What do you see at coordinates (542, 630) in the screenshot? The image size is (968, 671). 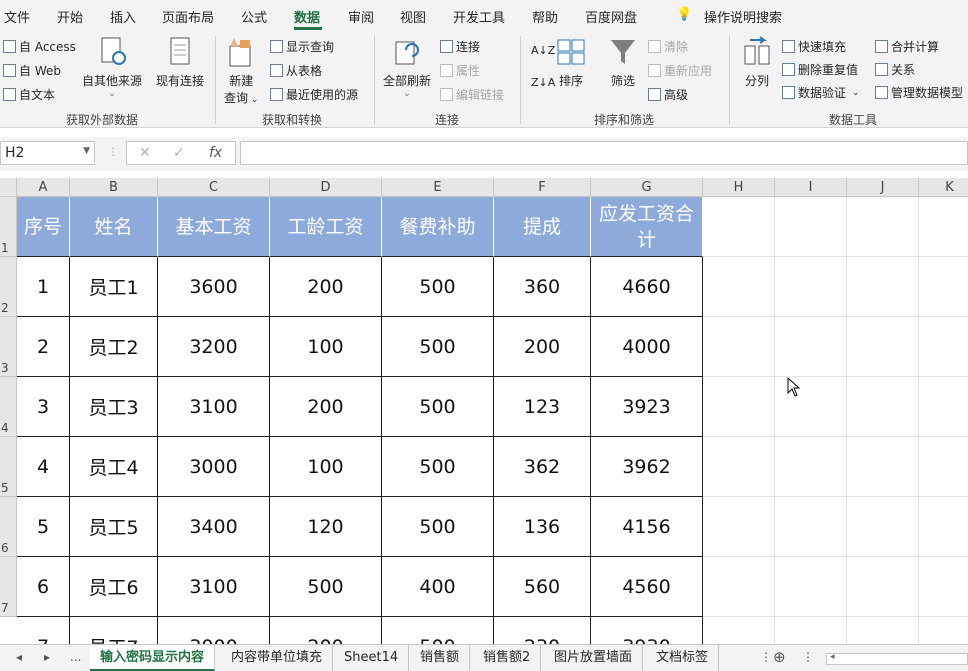 I see `table-cell: 230` at bounding box center [542, 630].